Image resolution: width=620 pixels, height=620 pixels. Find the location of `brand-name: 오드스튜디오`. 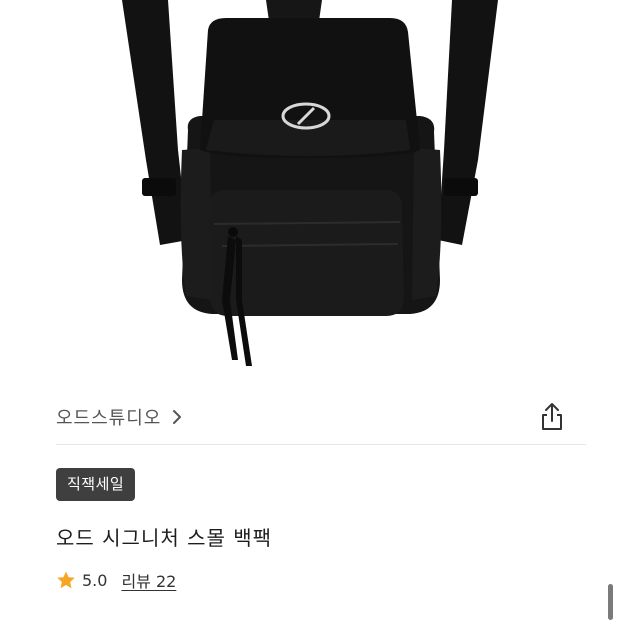

brand-name: 오드스튜디오 is located at coordinates (109, 418).